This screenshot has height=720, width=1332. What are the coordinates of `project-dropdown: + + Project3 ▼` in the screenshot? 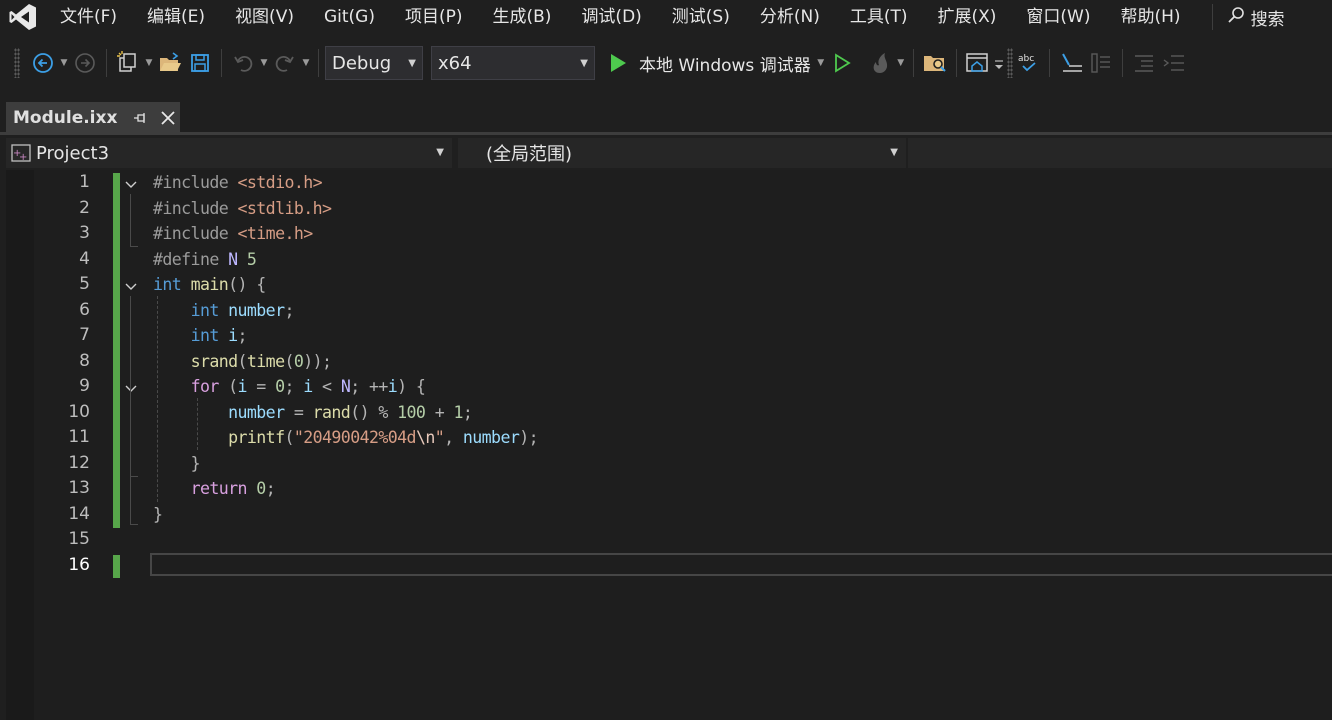 It's located at (229, 153).